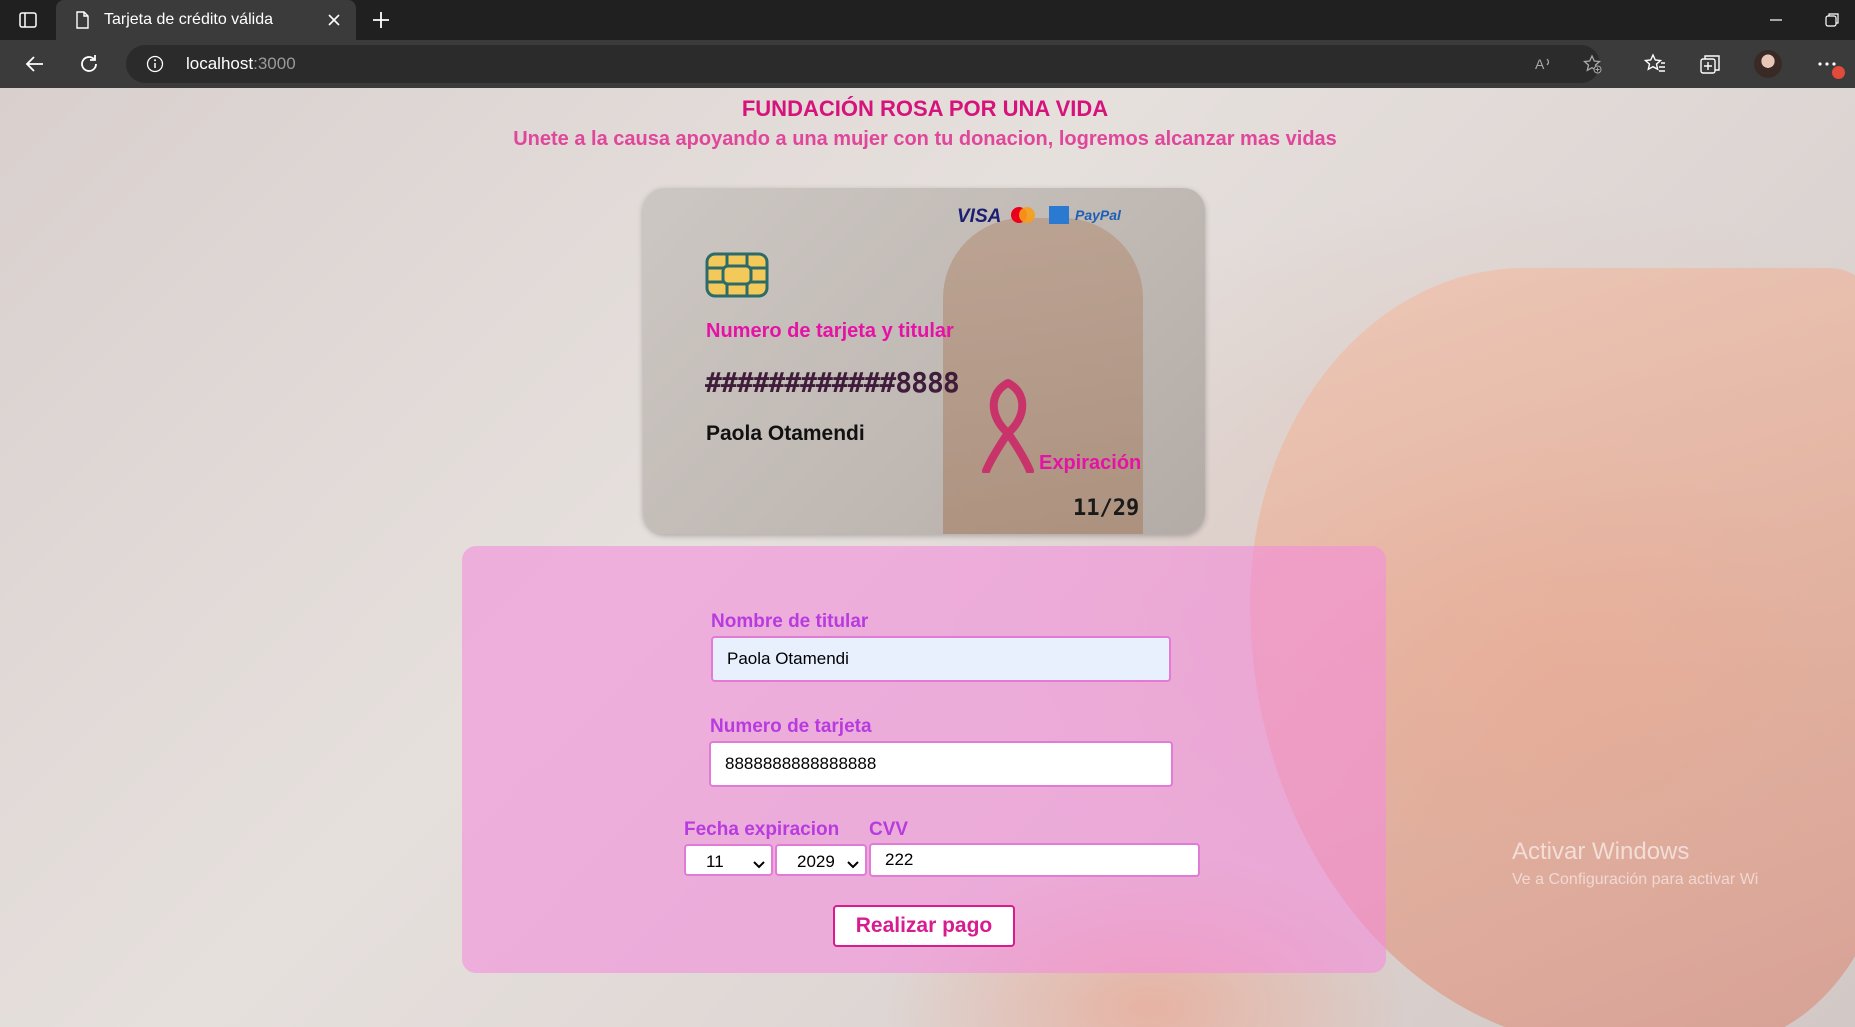 Image resolution: width=1855 pixels, height=1027 pixels. Describe the element at coordinates (1106, 508) in the screenshot. I see `card-expiration-display: 11/29` at that location.